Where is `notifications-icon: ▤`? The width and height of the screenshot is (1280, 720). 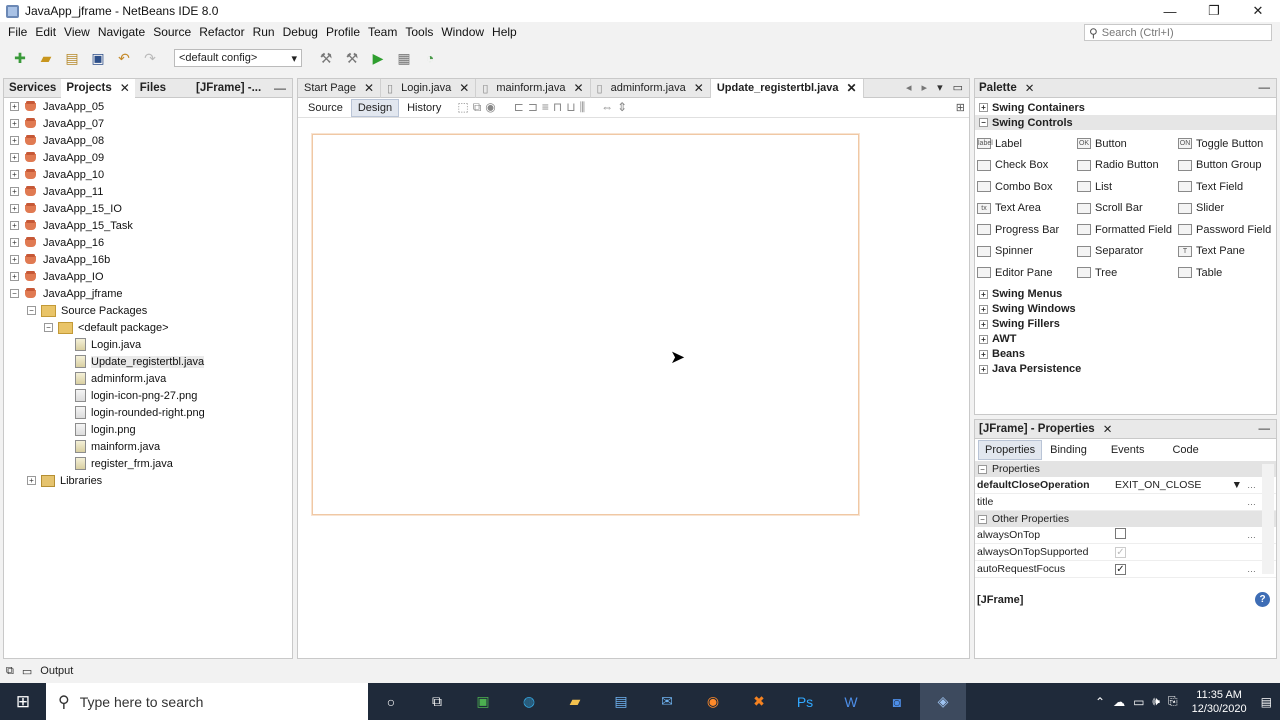 notifications-icon: ▤ is located at coordinates (1266, 702).